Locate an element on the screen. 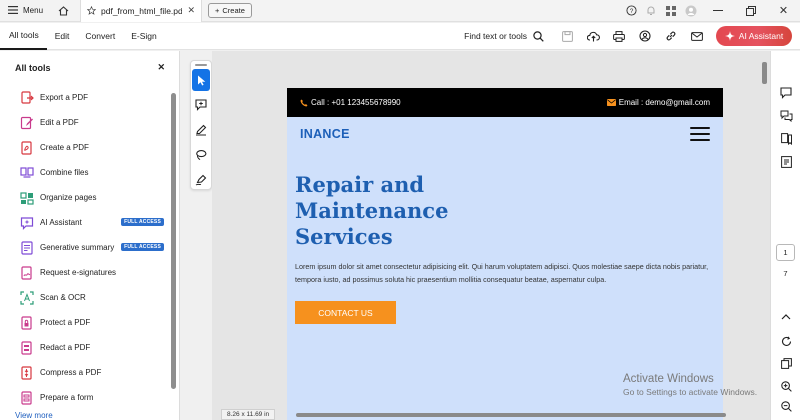 This screenshot has width=800, height=420. zoom-in-button is located at coordinates (785, 386).